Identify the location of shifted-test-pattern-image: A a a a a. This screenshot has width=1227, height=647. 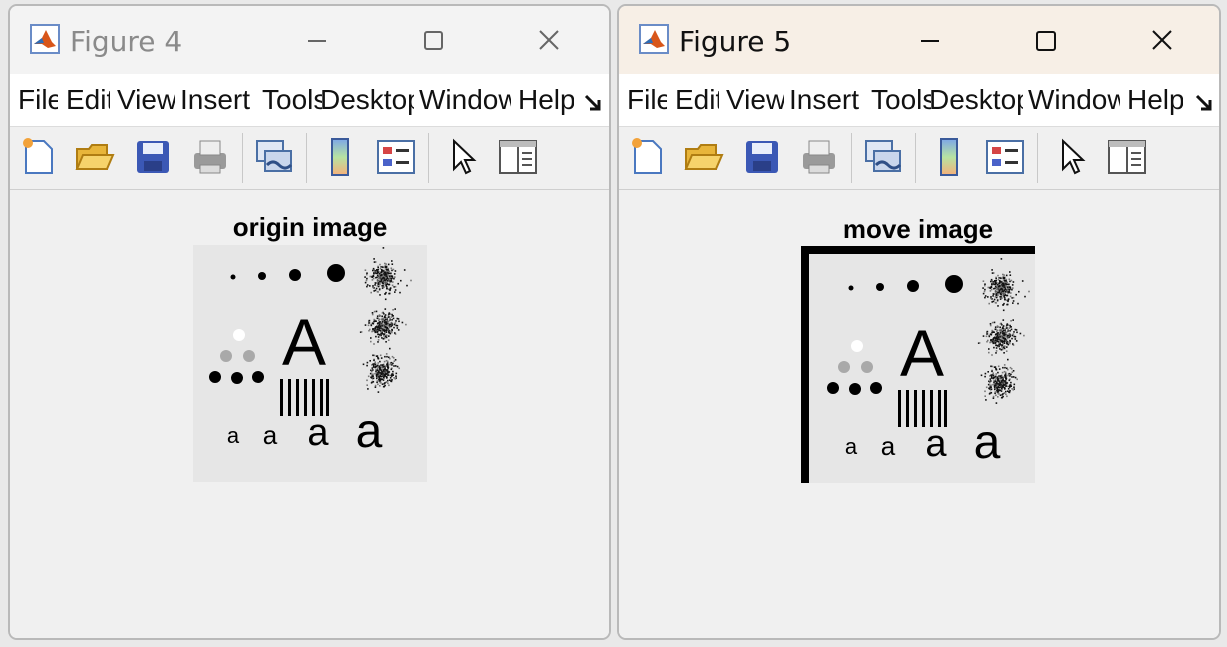
(918, 364).